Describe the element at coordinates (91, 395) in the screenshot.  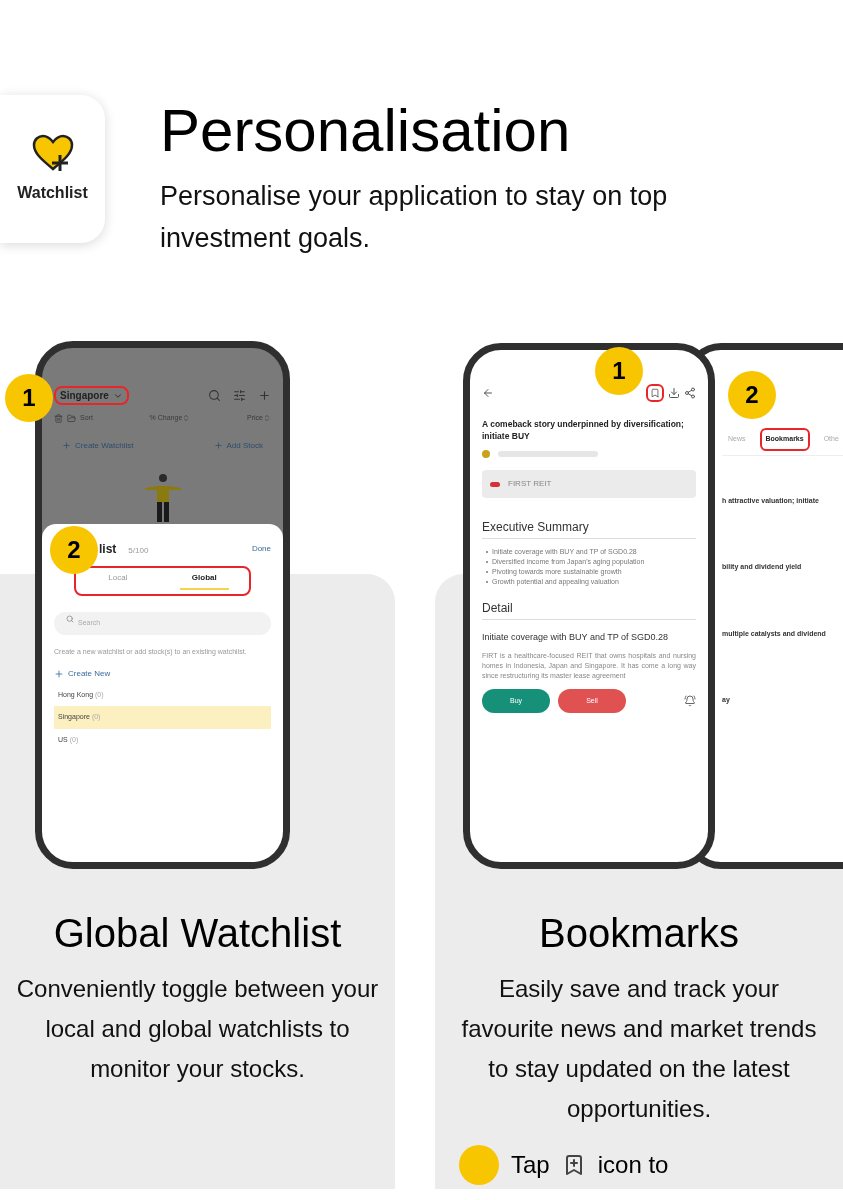
I see `market-selector: Singapore` at that location.